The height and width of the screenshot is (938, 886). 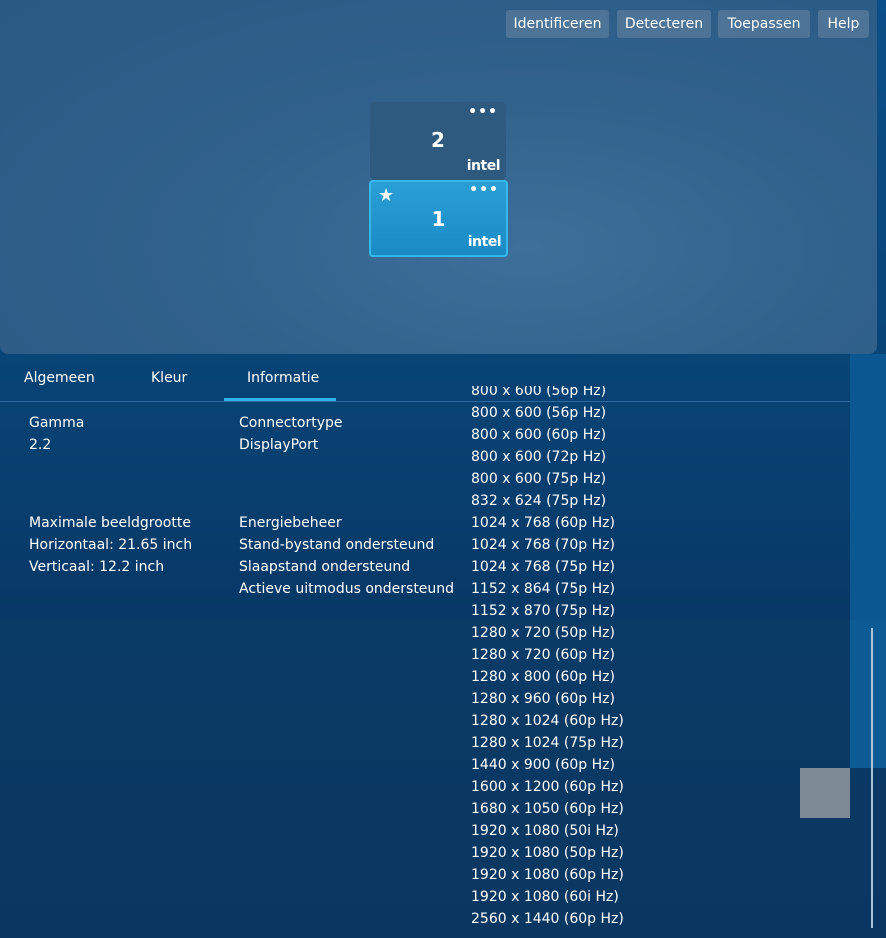 I want to click on list-item: 1680 x 1050 (60p Hz), so click(x=547, y=809).